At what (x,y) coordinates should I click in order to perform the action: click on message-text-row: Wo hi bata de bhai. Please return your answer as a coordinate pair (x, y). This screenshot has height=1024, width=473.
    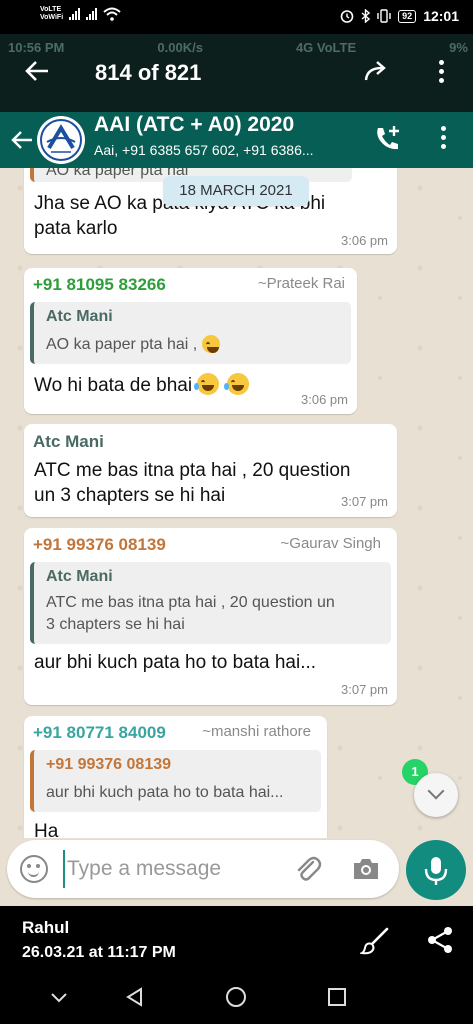
    Looking at the image, I should click on (142, 385).